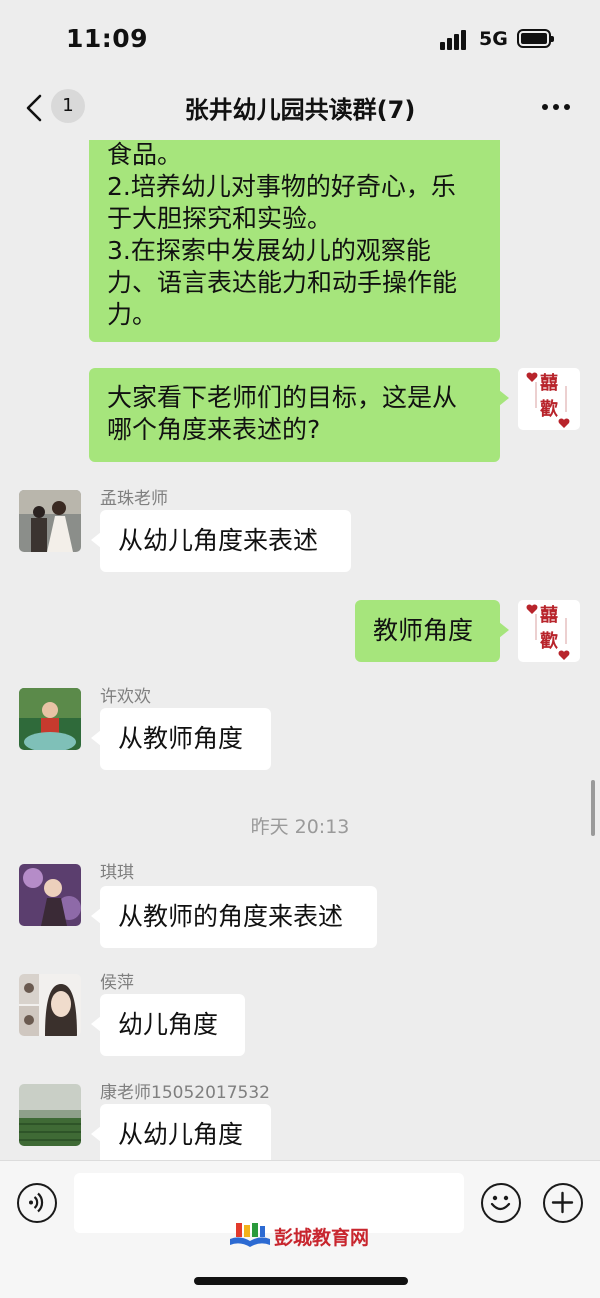 The image size is (600, 1298). Describe the element at coordinates (301, 1281) in the screenshot. I see `home-indicator` at that location.